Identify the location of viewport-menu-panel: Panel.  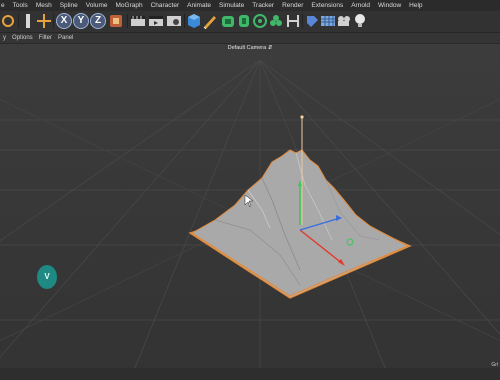
(65, 38).